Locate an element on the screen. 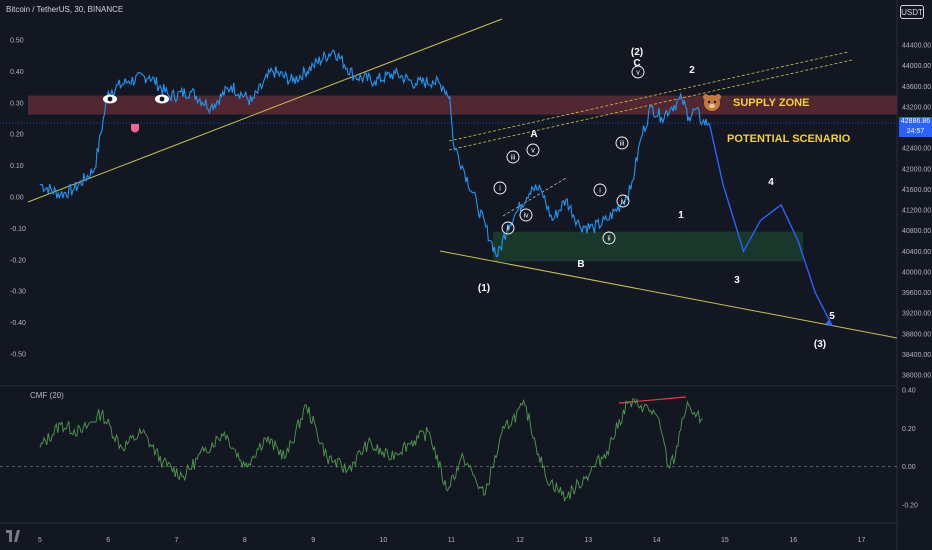 This screenshot has height=550, width=932. wave-label: B is located at coordinates (580, 264).